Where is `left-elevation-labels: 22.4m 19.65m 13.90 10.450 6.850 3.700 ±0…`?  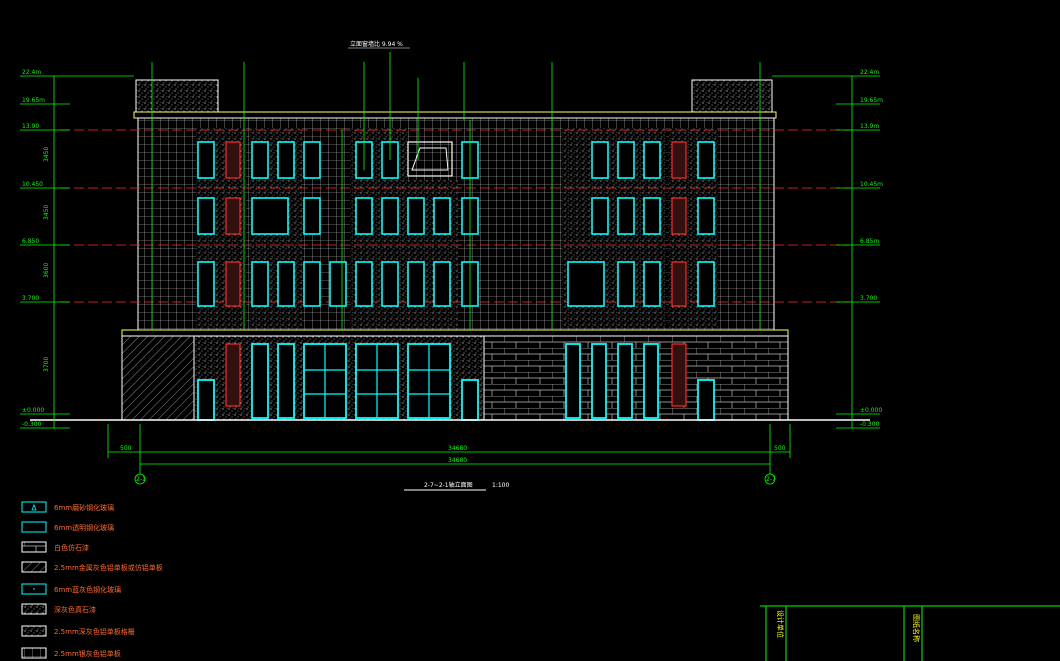 left-elevation-labels: 22.4m 19.65m 13.90 10.450 6.850 3.700 ±0… is located at coordinates (33, 248).